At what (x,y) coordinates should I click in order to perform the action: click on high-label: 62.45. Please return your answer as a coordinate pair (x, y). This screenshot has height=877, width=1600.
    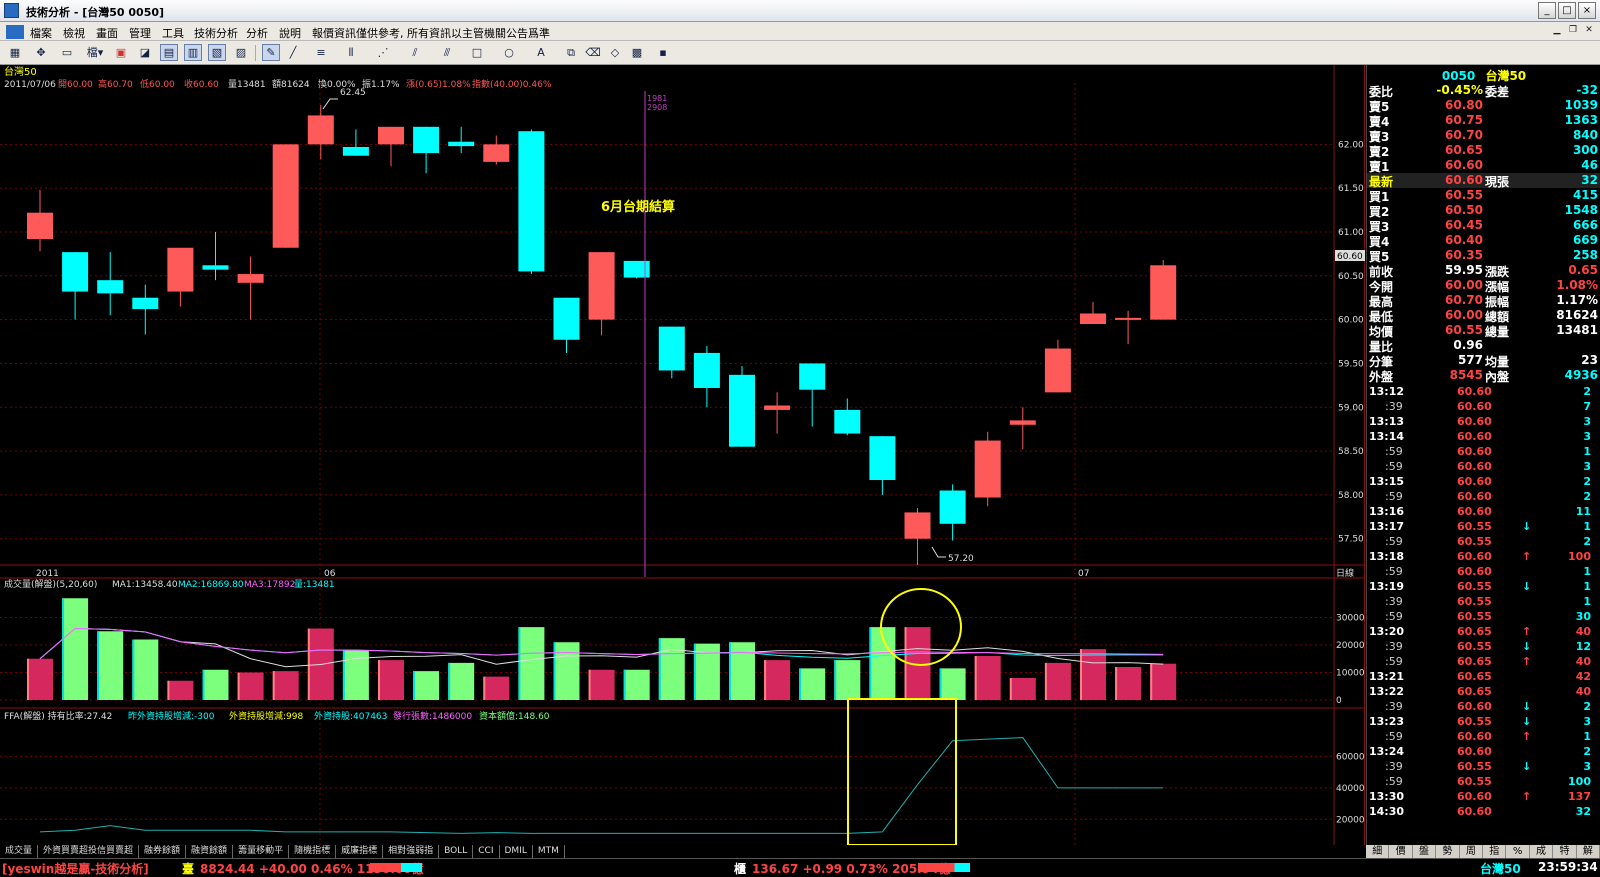
    Looking at the image, I should click on (353, 93).